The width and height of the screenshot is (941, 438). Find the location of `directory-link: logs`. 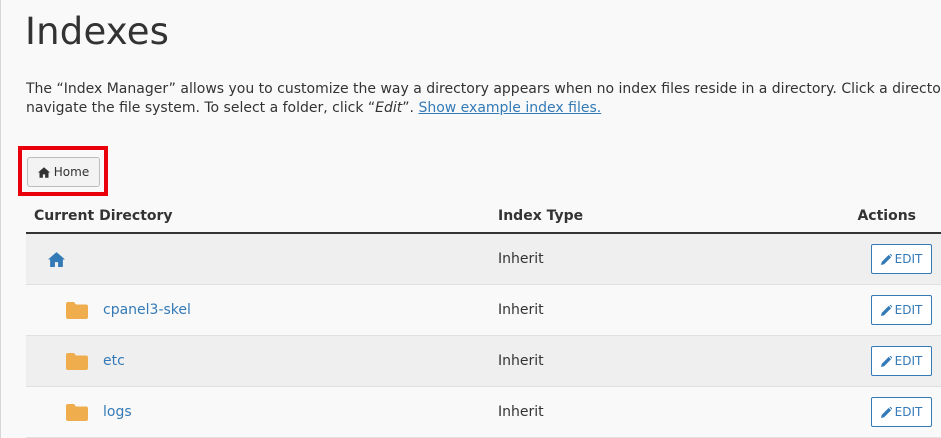

directory-link: logs is located at coordinates (117, 412).